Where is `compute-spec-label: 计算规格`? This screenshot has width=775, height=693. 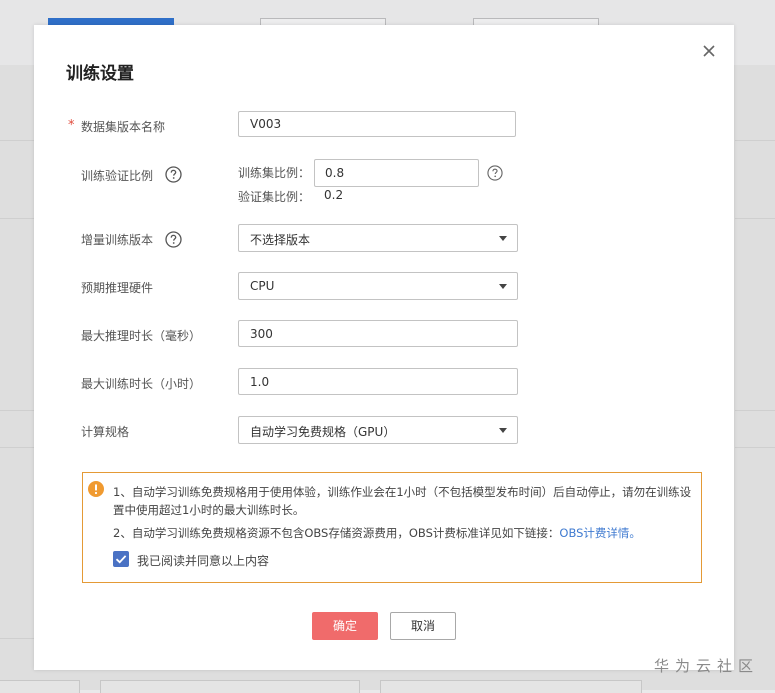
compute-spec-label: 计算规格 is located at coordinates (105, 432).